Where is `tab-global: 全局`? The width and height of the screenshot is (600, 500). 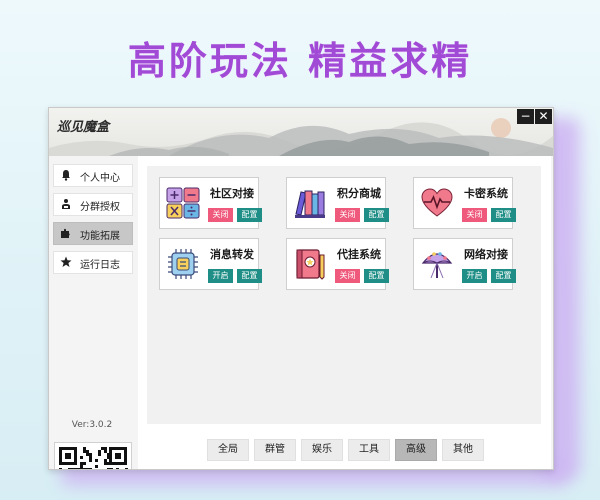
tab-global: 全局 is located at coordinates (228, 450).